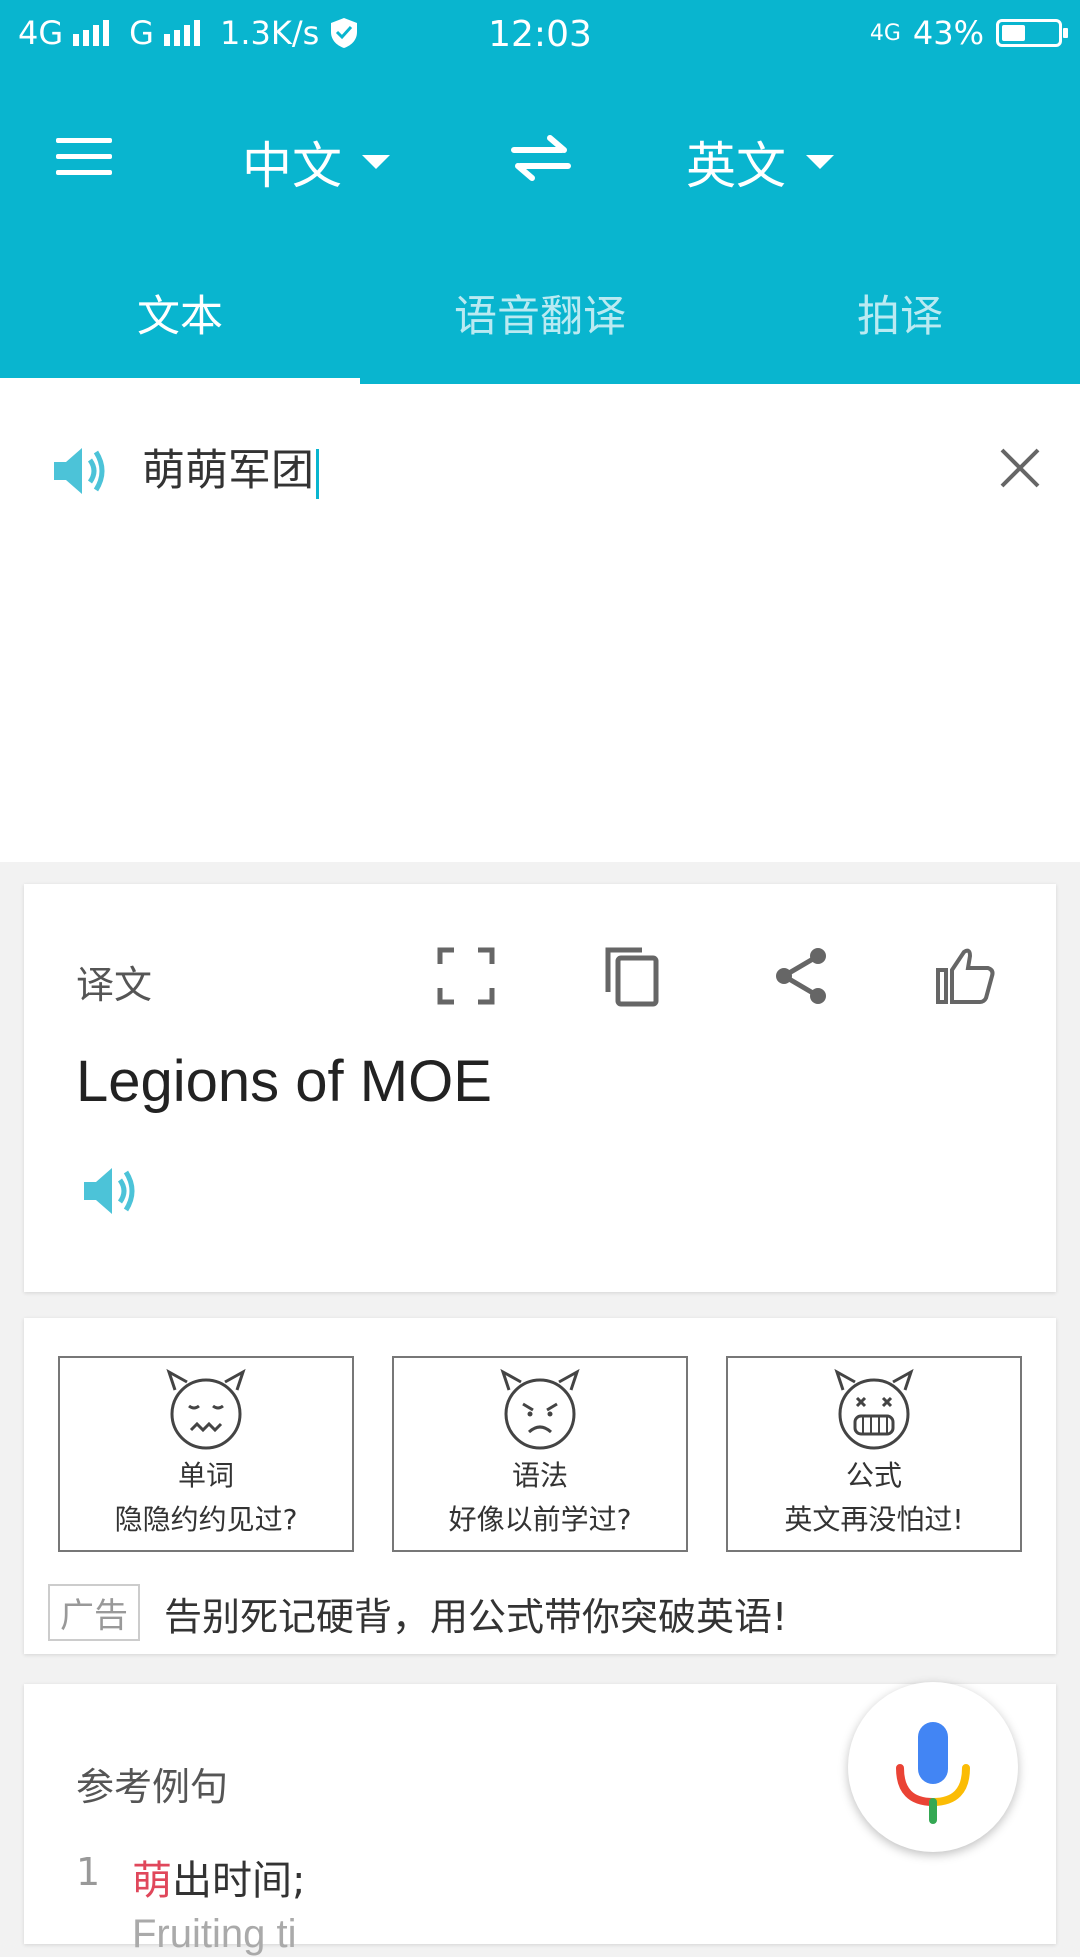 The image size is (1080, 1957). I want to click on swap-icon, so click(541, 157).